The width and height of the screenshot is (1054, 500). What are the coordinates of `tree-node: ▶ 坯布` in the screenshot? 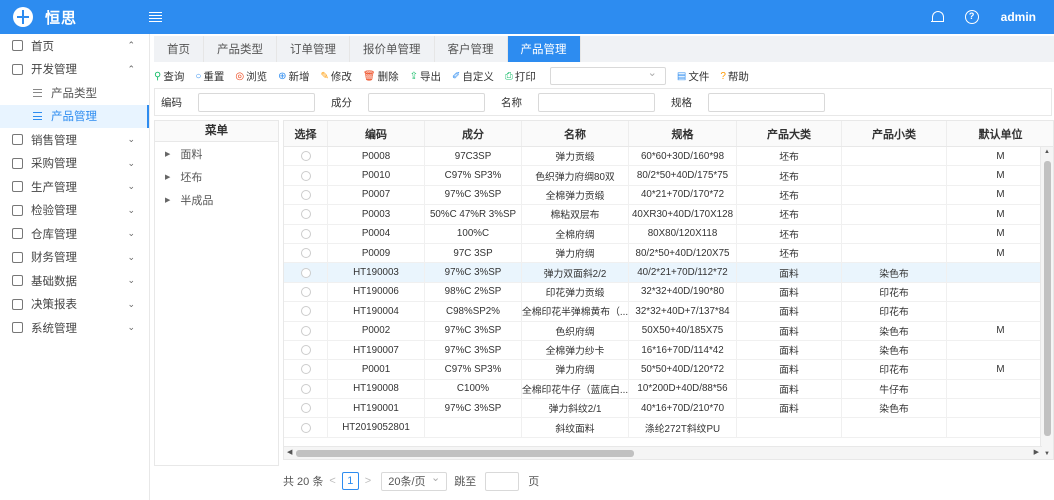 It's located at (216, 176).